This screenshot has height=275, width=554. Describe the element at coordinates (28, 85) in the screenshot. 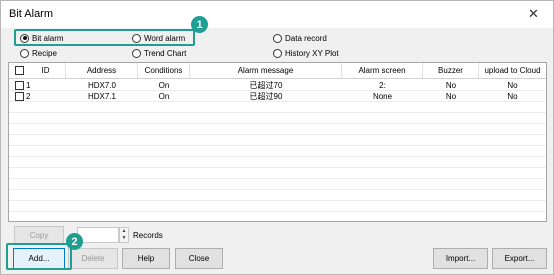

I see `cell-id: 1` at that location.